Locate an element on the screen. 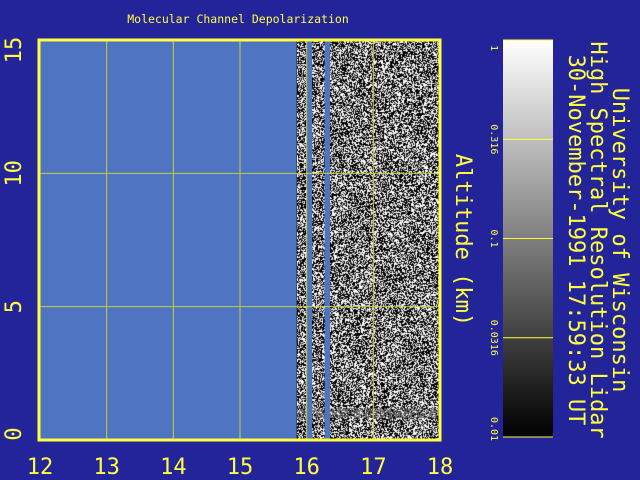 The image size is (640, 480). colorbar-tick-label: 0.01 is located at coordinates (493, 429).